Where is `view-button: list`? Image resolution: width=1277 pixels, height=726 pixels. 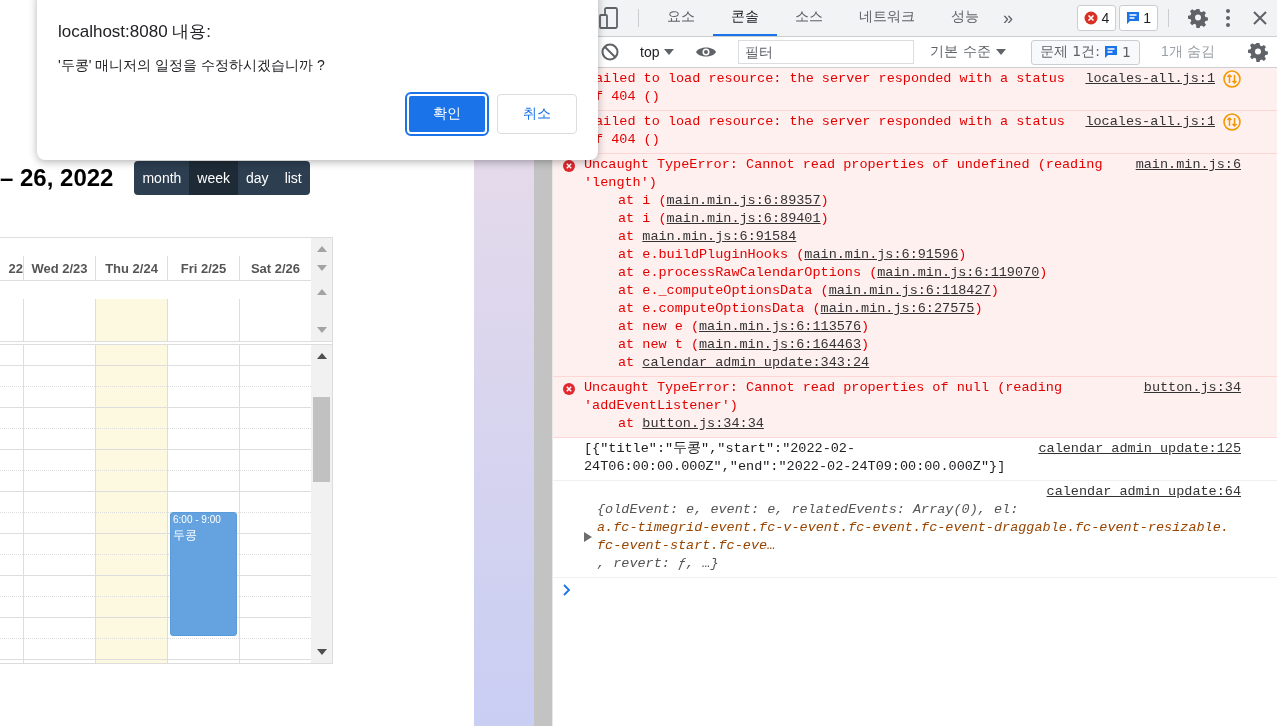
view-button: list is located at coordinates (293, 178).